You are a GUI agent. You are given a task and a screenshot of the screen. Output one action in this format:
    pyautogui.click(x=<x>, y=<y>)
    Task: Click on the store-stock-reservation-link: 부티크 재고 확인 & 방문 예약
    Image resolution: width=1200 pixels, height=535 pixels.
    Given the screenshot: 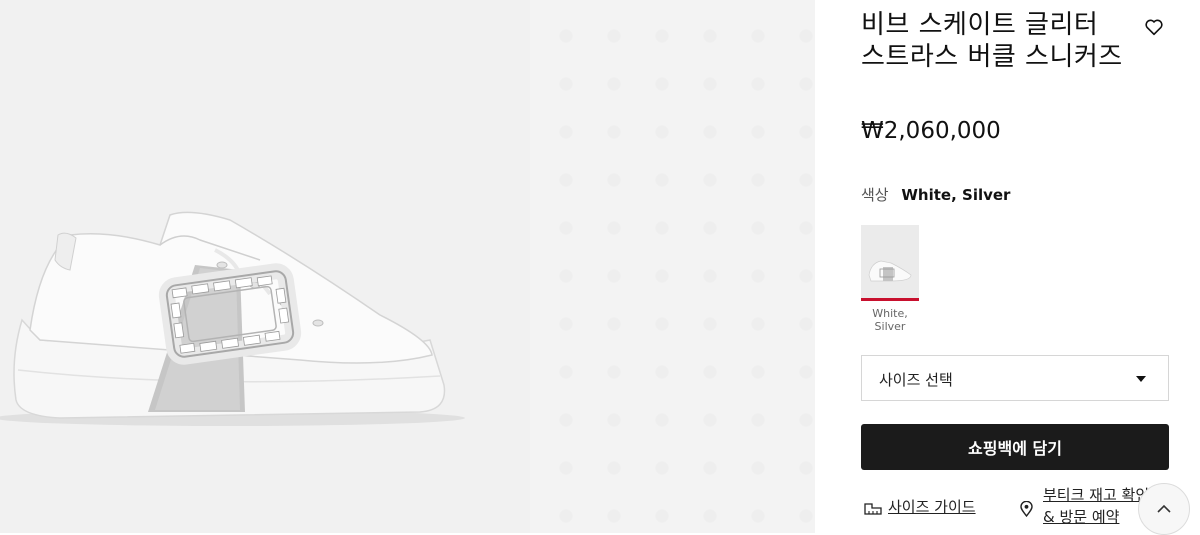 What is the action you would take?
    pyautogui.click(x=1098, y=506)
    